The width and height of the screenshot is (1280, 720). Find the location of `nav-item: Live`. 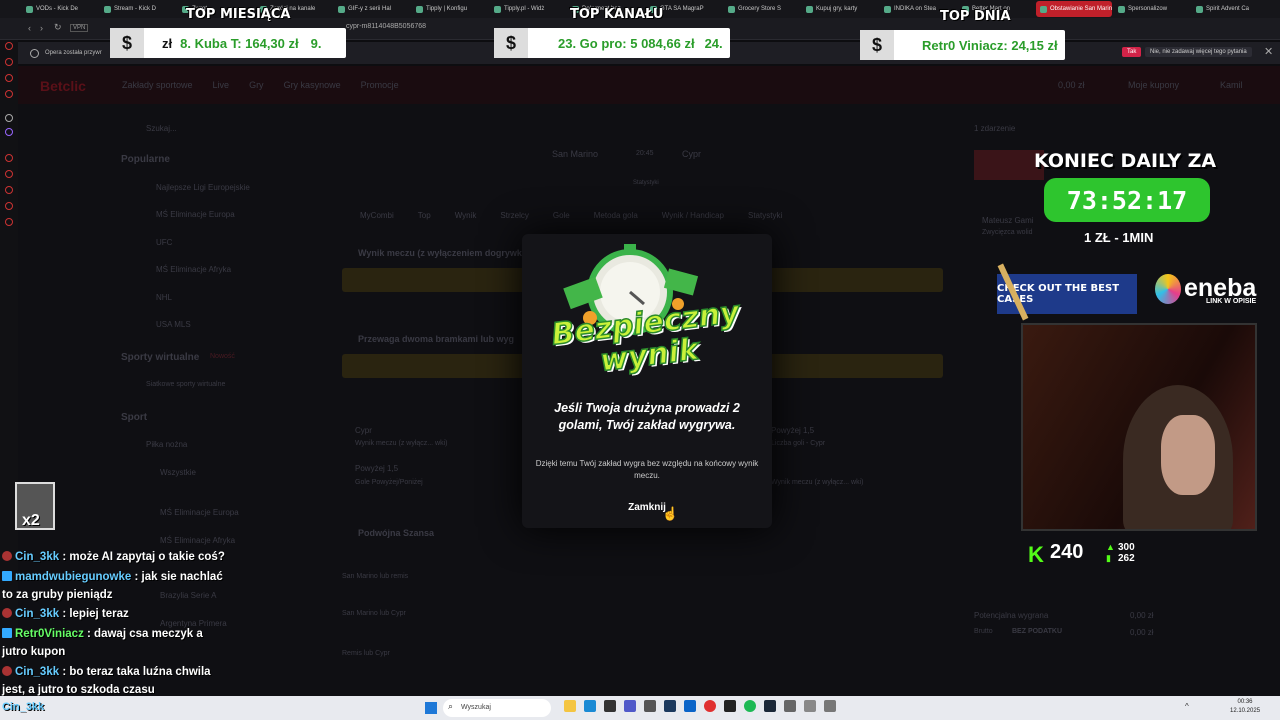

nav-item: Live is located at coordinates (221, 85).